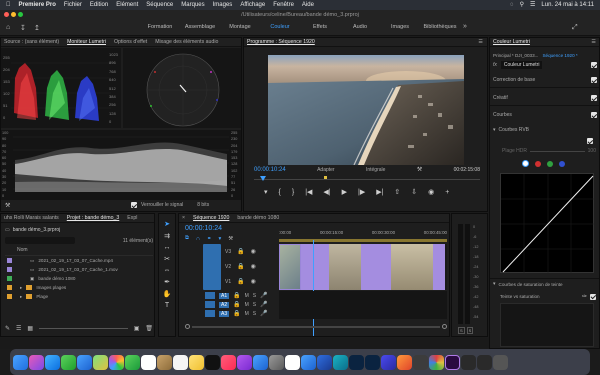  What do you see at coordinates (545, 80) in the screenshot?
I see `section-basic-correction: Correction de base` at bounding box center [545, 80].